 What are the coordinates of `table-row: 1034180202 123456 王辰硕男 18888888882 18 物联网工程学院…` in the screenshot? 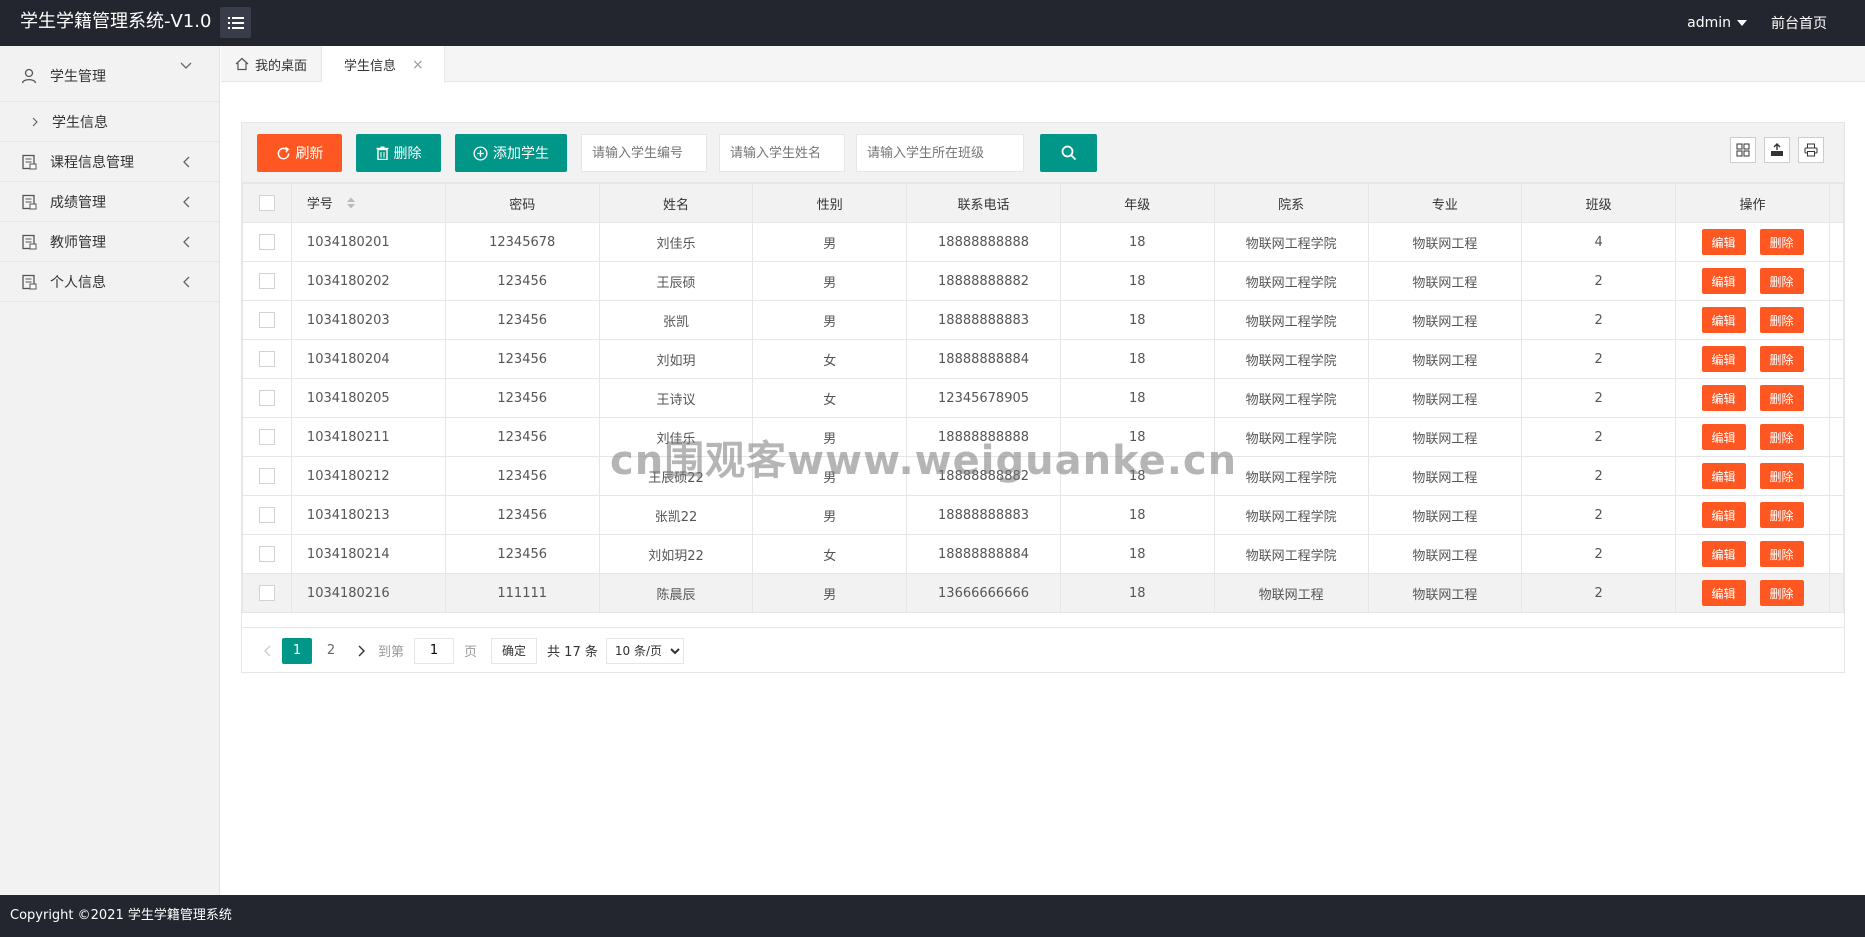 It's located at (1043, 281).